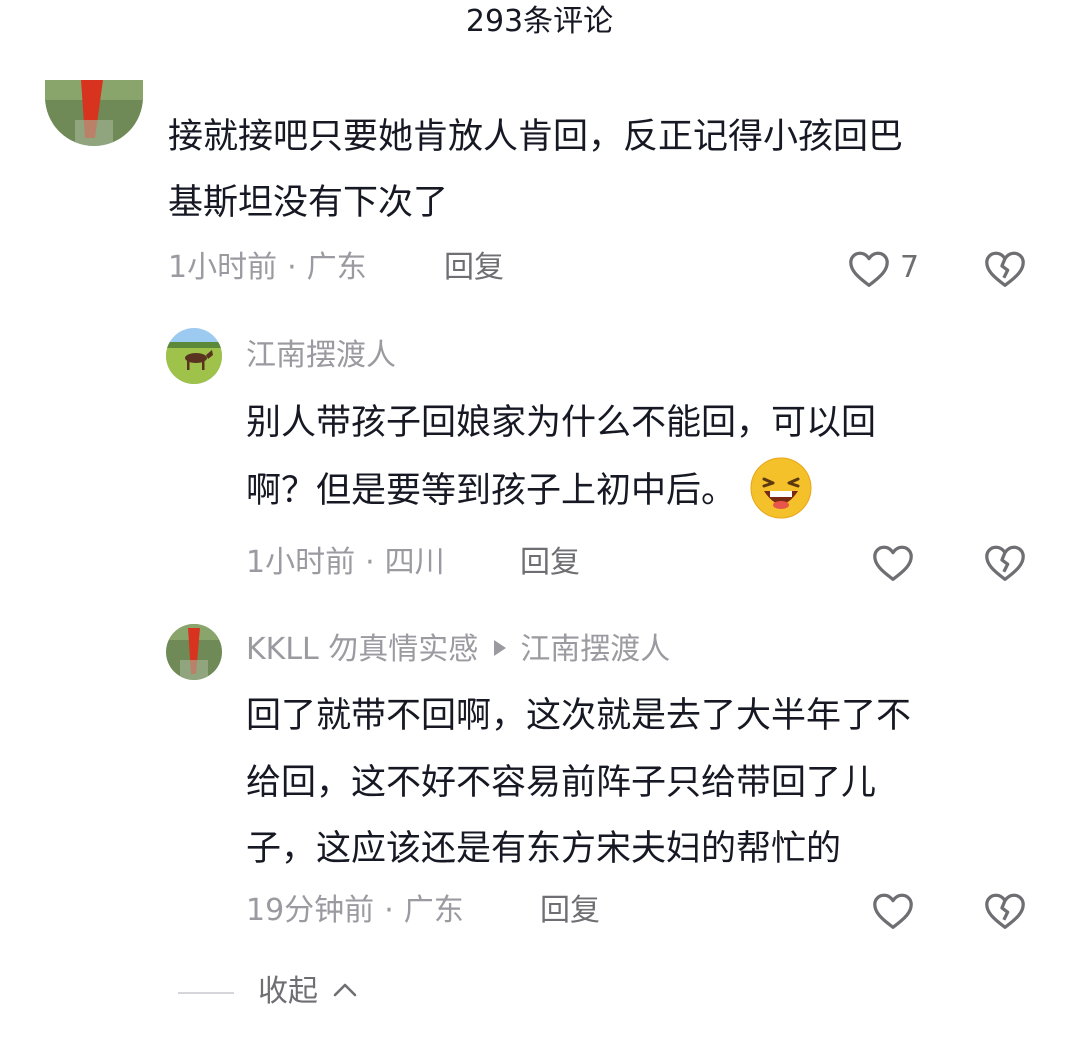 The height and width of the screenshot is (1057, 1079). I want to click on username: 江南摆渡人, so click(321, 356).